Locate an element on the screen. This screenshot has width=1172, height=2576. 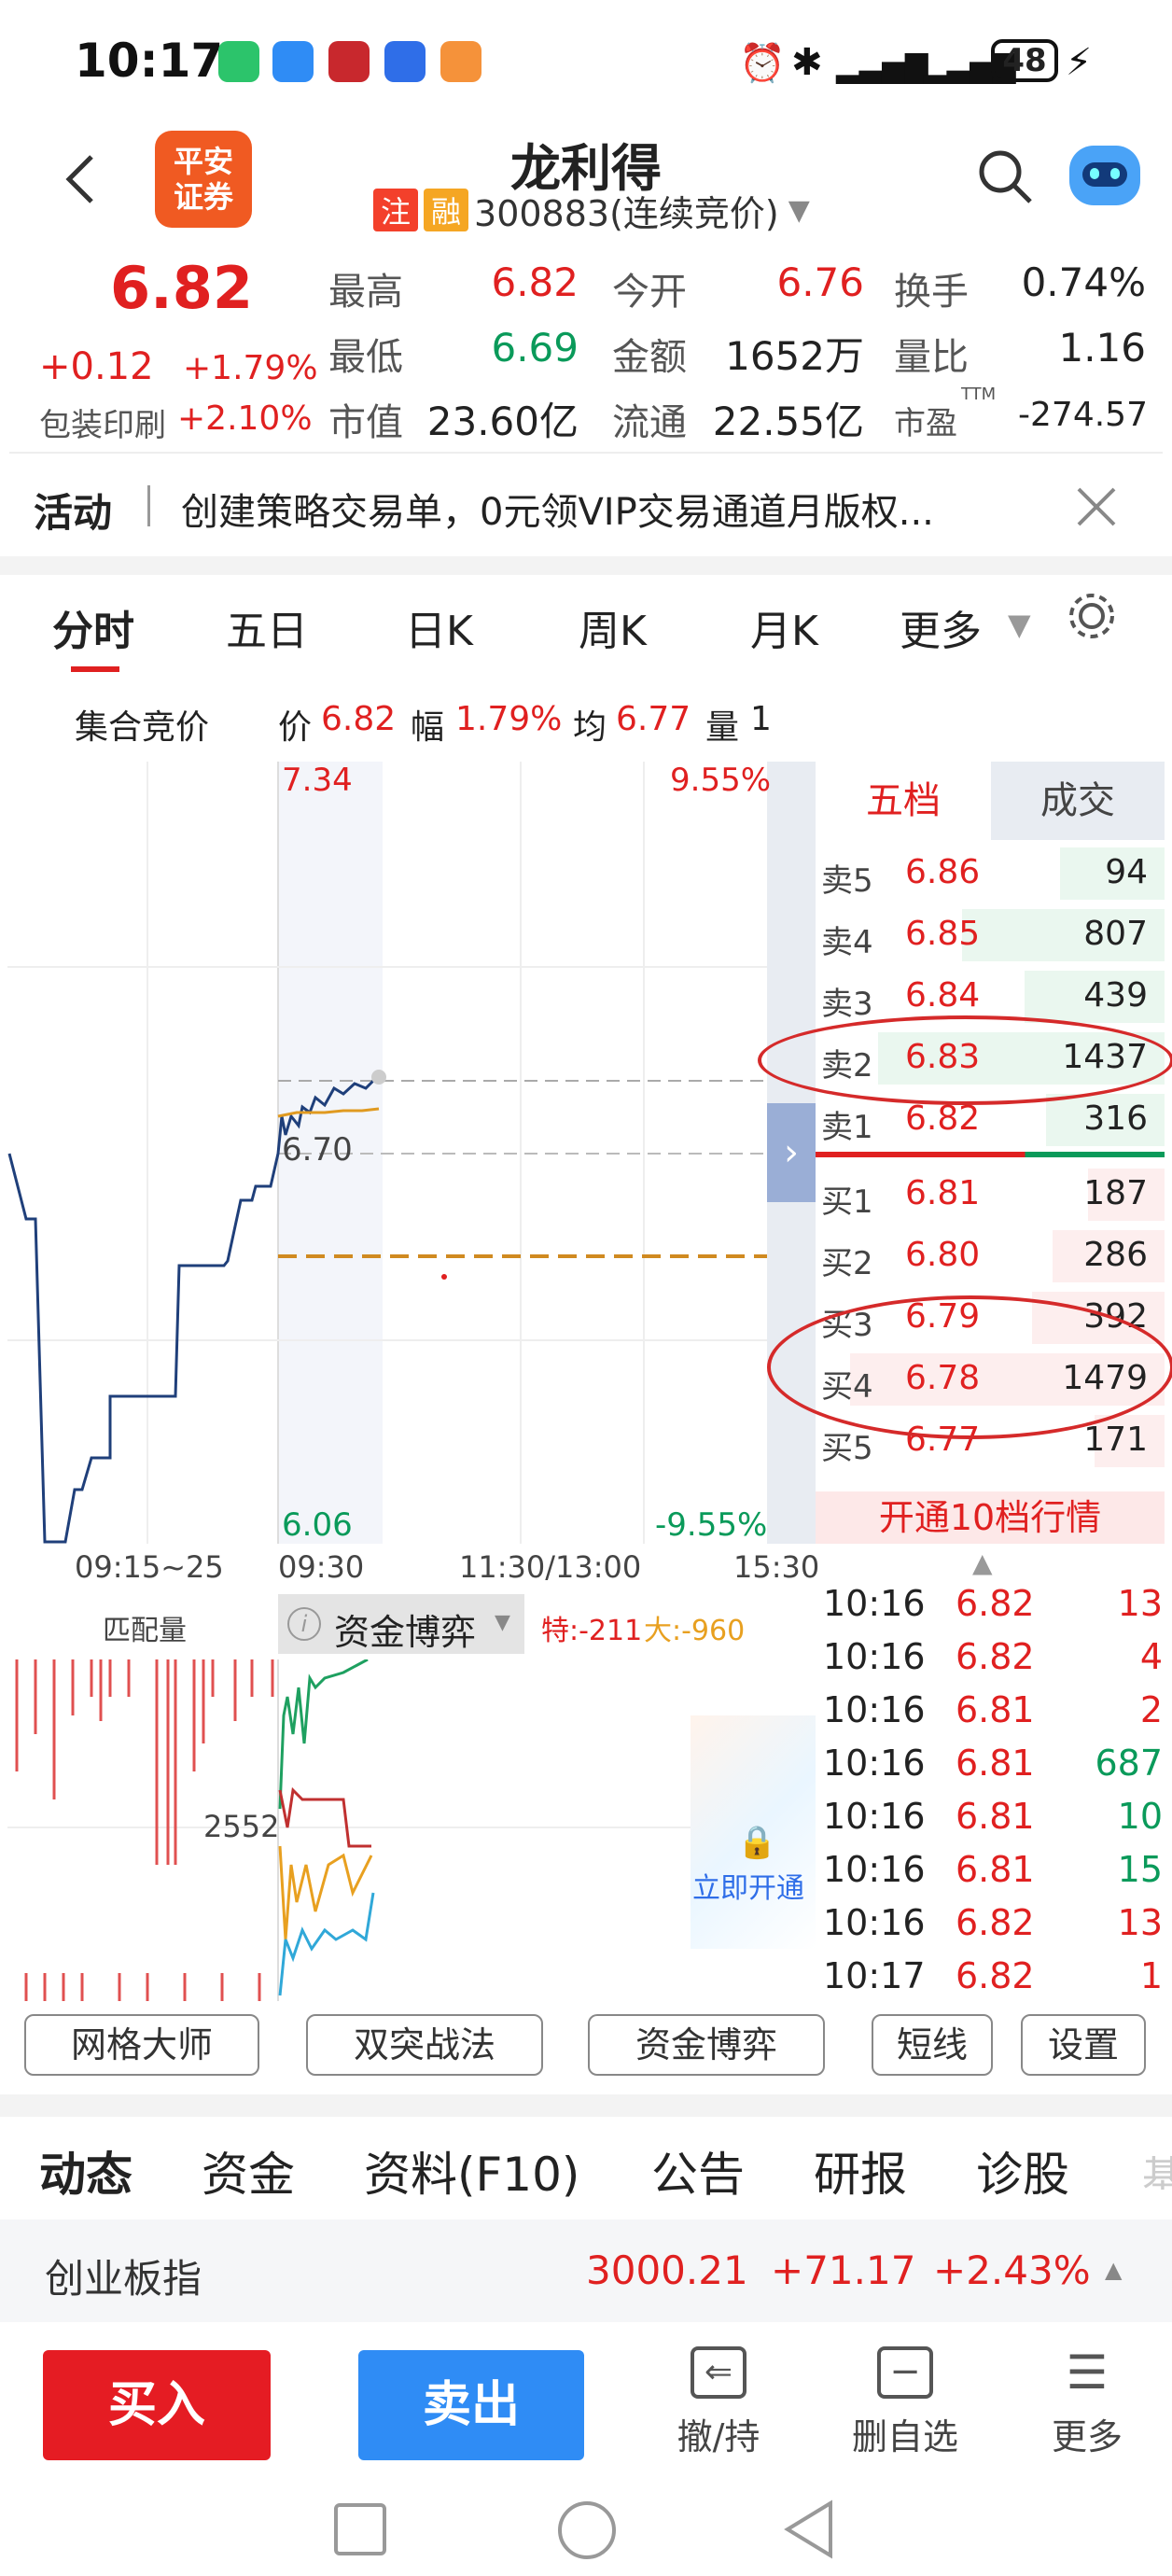
auction-price: 6.82 is located at coordinates (359, 719).